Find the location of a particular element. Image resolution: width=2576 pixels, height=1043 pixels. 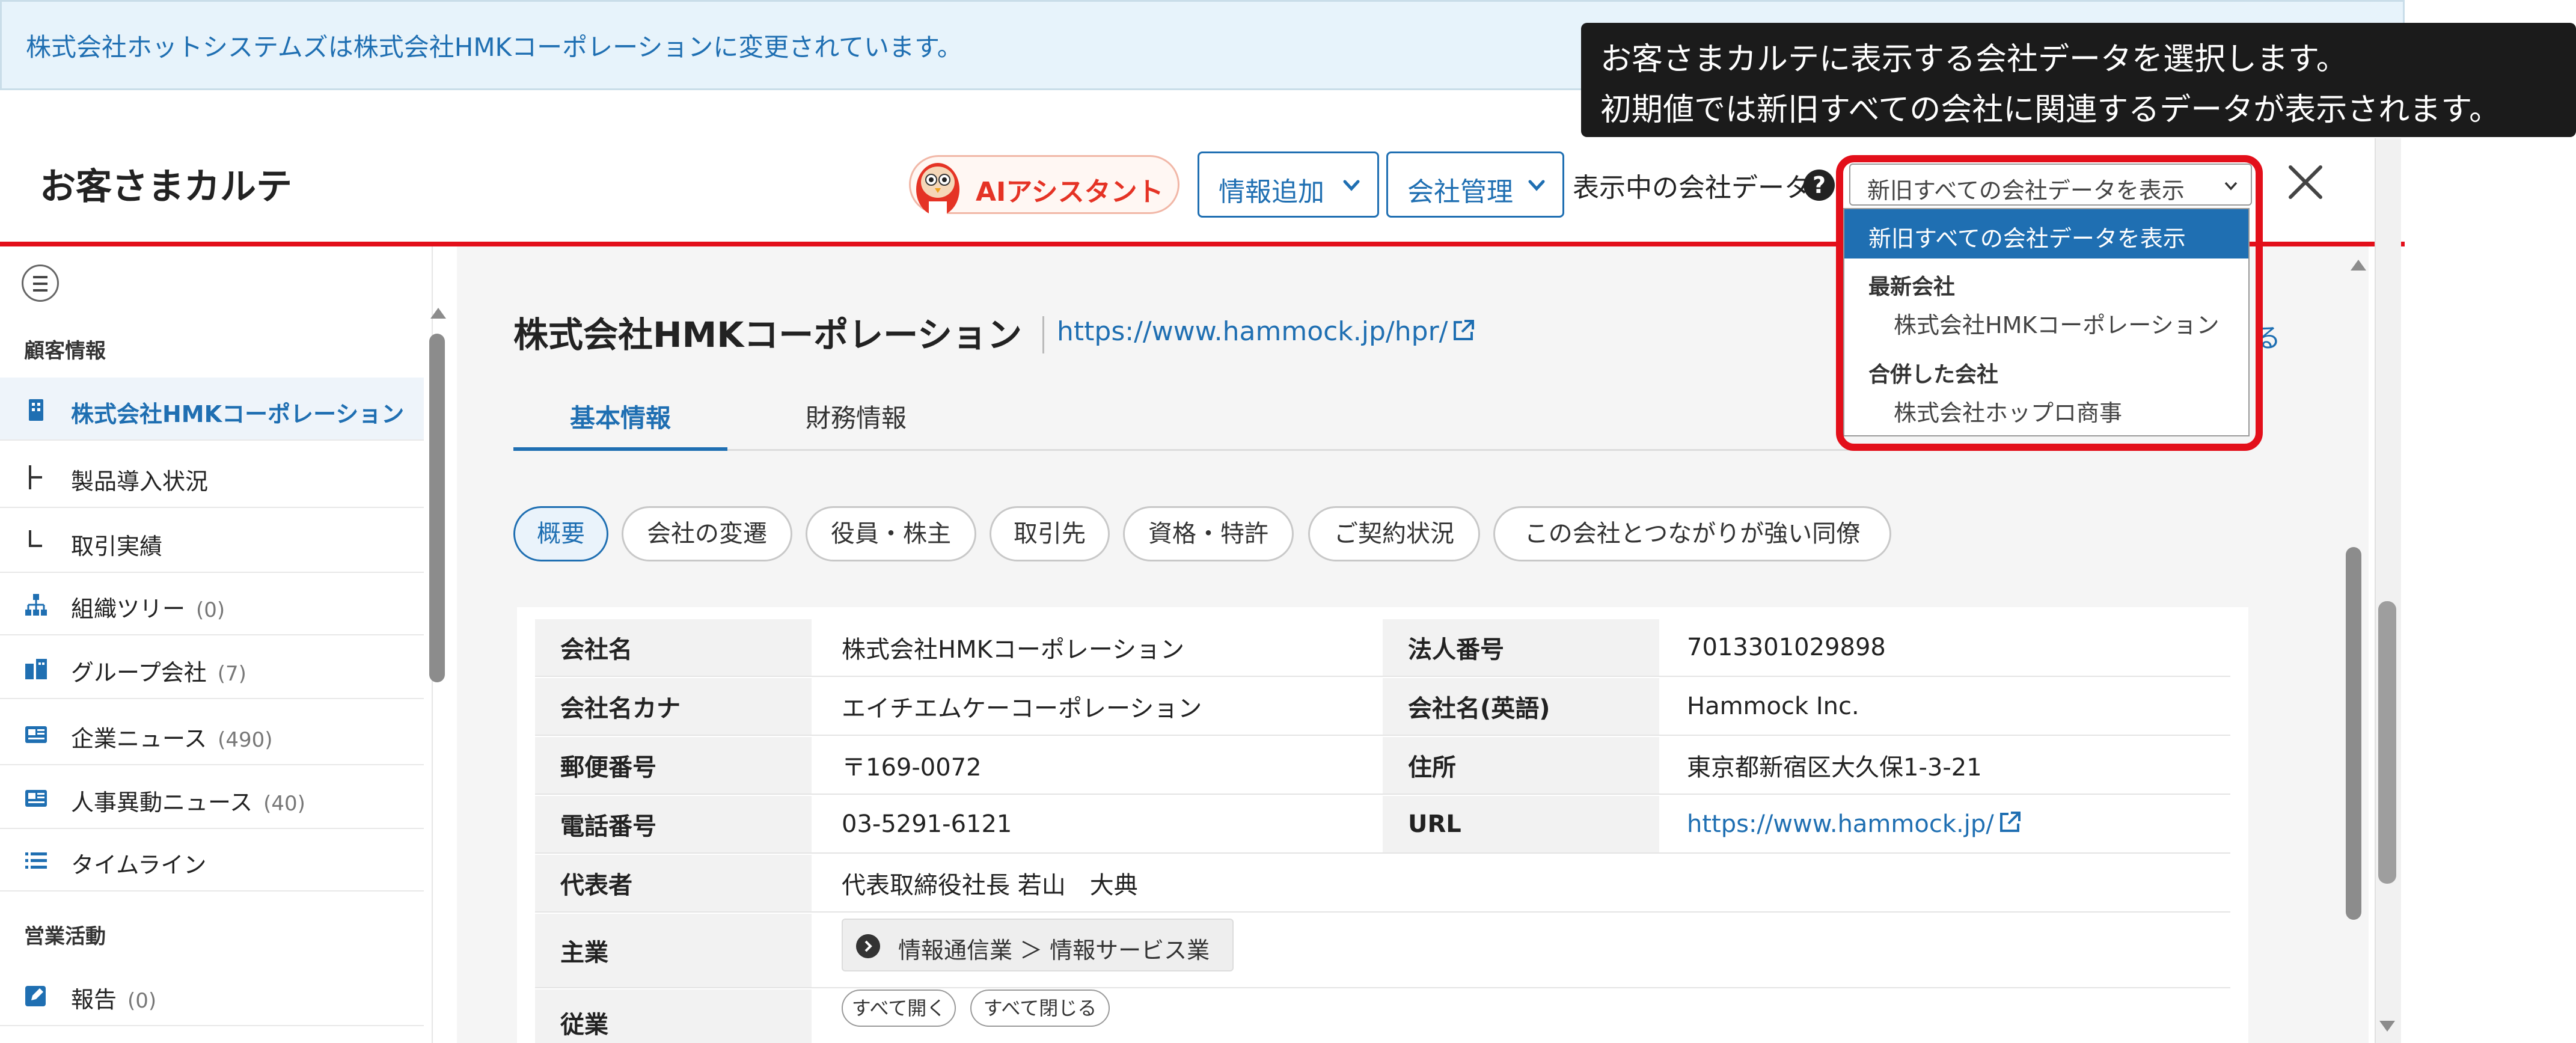

company-website-link: https://www.hammock.jp/ is located at coordinates (1840, 824).